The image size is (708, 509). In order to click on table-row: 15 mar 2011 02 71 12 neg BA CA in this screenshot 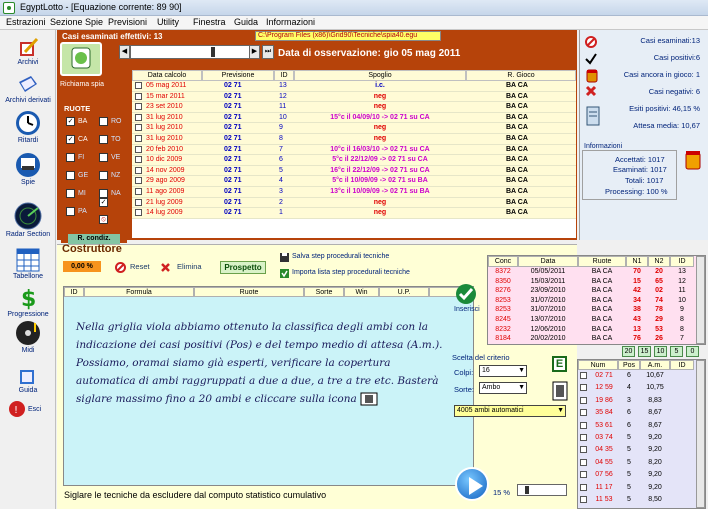, I will do `click(354, 97)`.